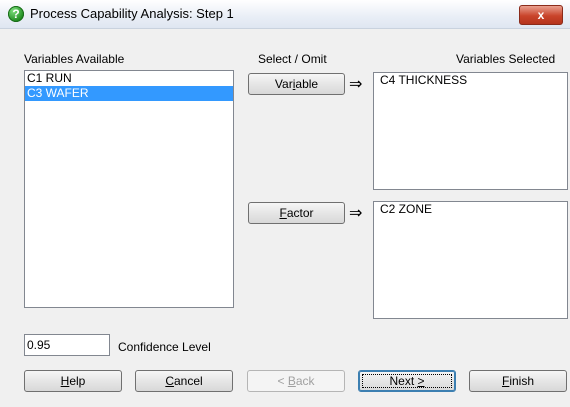 This screenshot has width=570, height=407. Describe the element at coordinates (470, 209) in the screenshot. I see `list-item: C2 ZONE` at that location.